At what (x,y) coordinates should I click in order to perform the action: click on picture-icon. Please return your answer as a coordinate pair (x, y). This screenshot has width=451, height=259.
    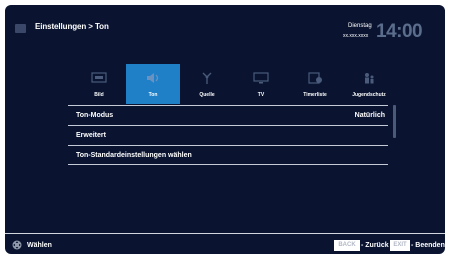
    Looking at the image, I should click on (99, 78).